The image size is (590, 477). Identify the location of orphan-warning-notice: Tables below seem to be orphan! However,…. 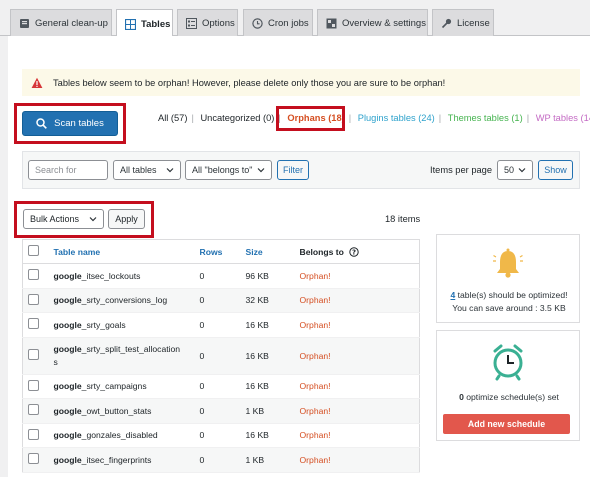
(301, 82).